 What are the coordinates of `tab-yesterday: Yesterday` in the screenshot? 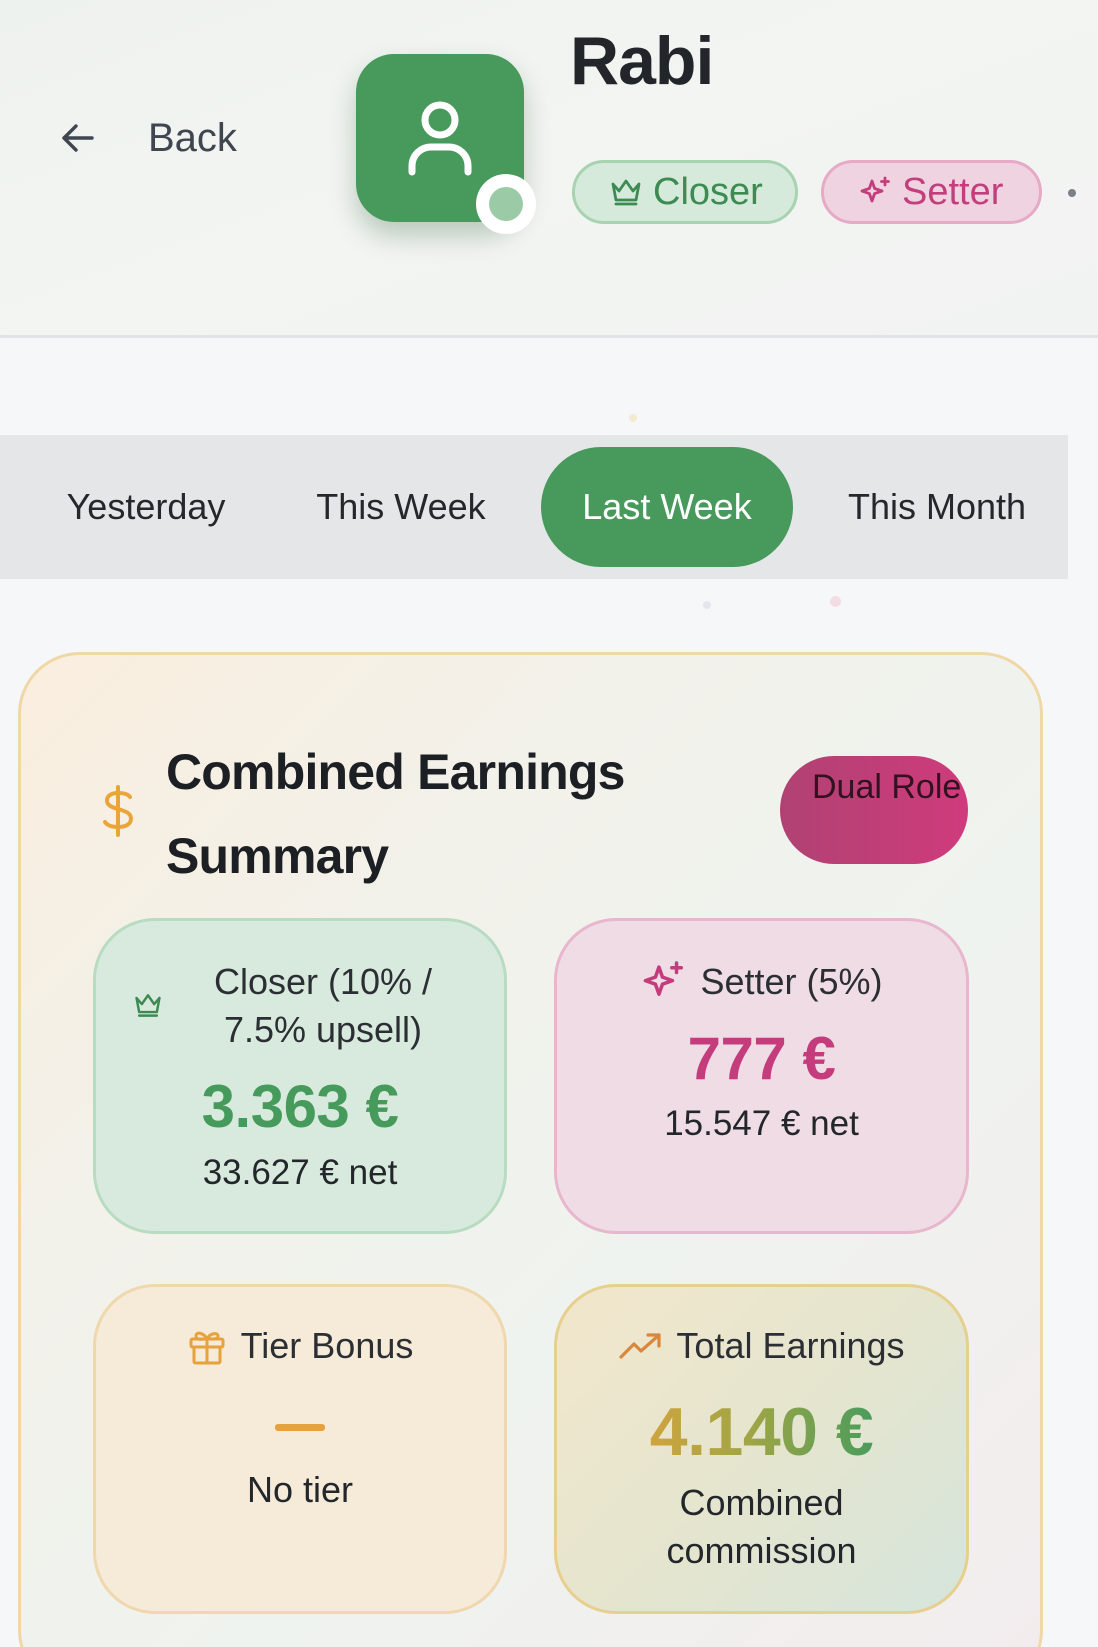 It's located at (146, 507).